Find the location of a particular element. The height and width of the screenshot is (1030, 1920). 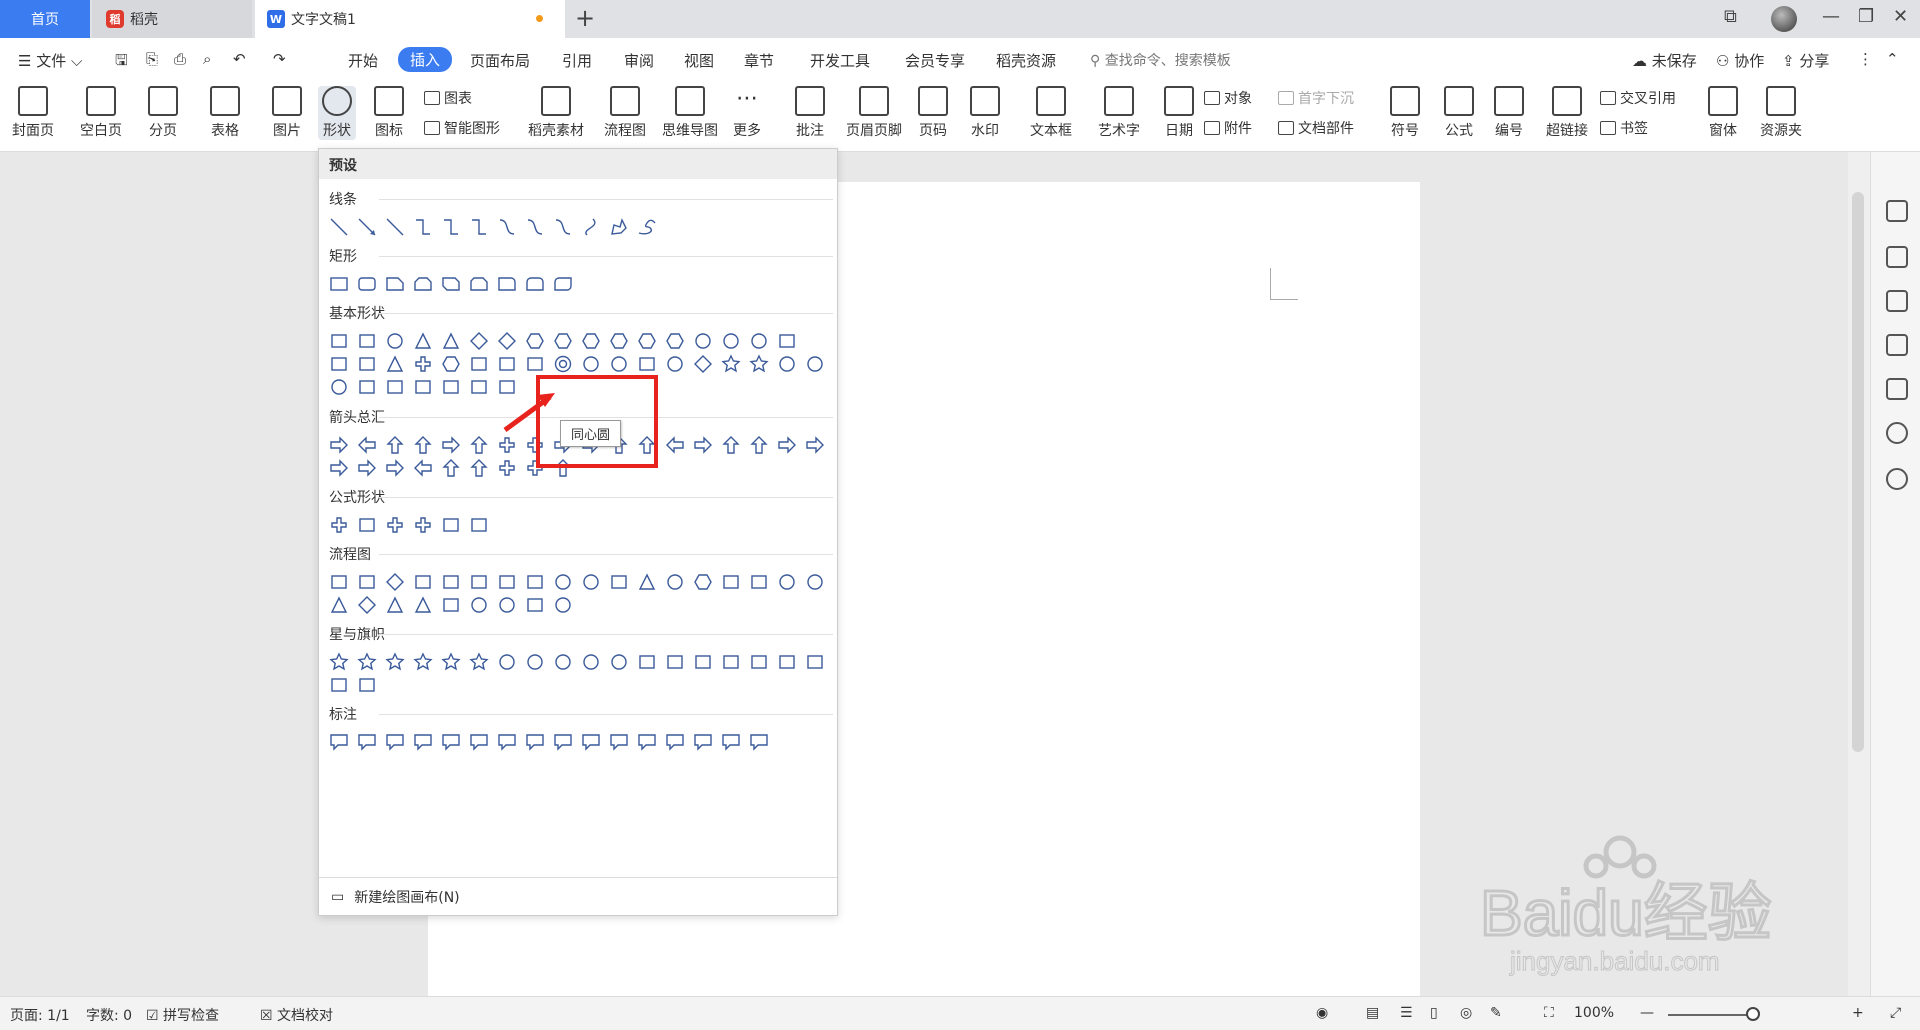

doc-proof-button: ☒ 文档校对 is located at coordinates (296, 1015).